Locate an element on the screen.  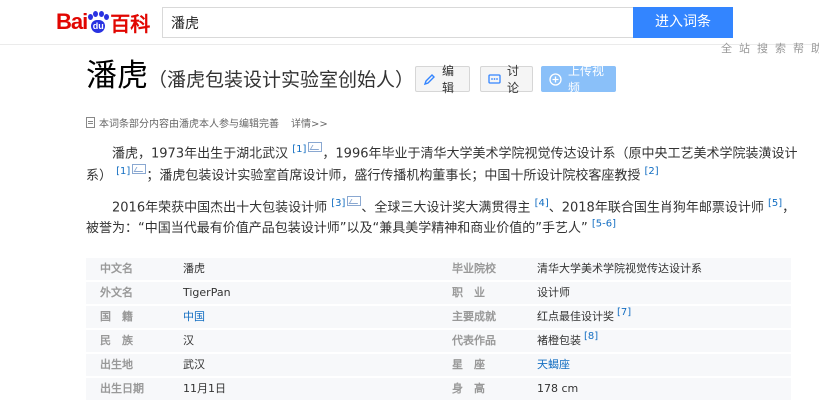
citation-link: [8] is located at coordinates (591, 336).